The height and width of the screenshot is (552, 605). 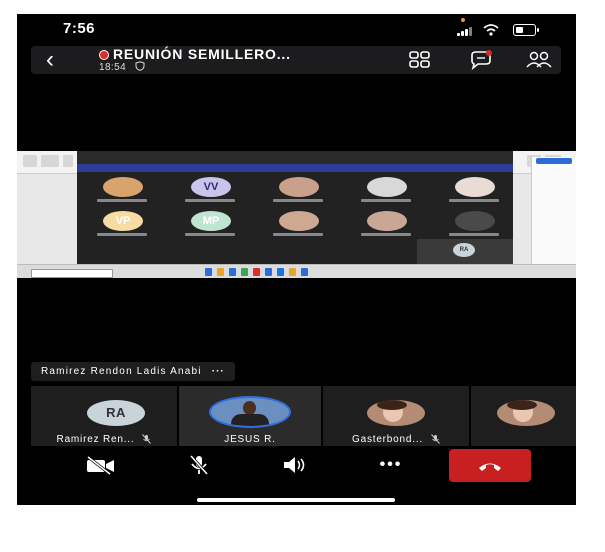 What do you see at coordinates (123, 221) in the screenshot?
I see `shared-participant-avatar: VP` at bounding box center [123, 221].